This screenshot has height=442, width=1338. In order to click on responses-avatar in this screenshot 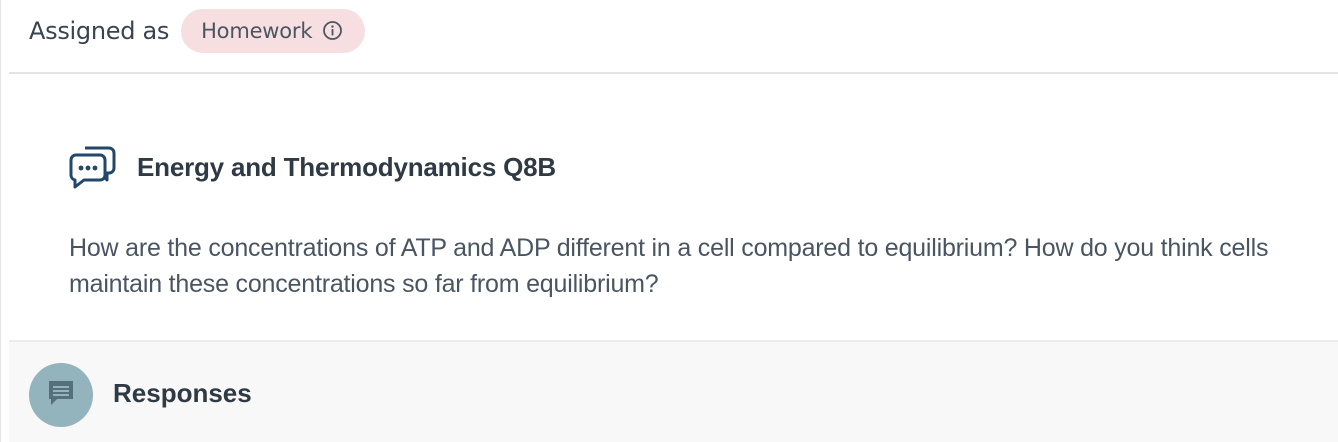, I will do `click(61, 395)`.